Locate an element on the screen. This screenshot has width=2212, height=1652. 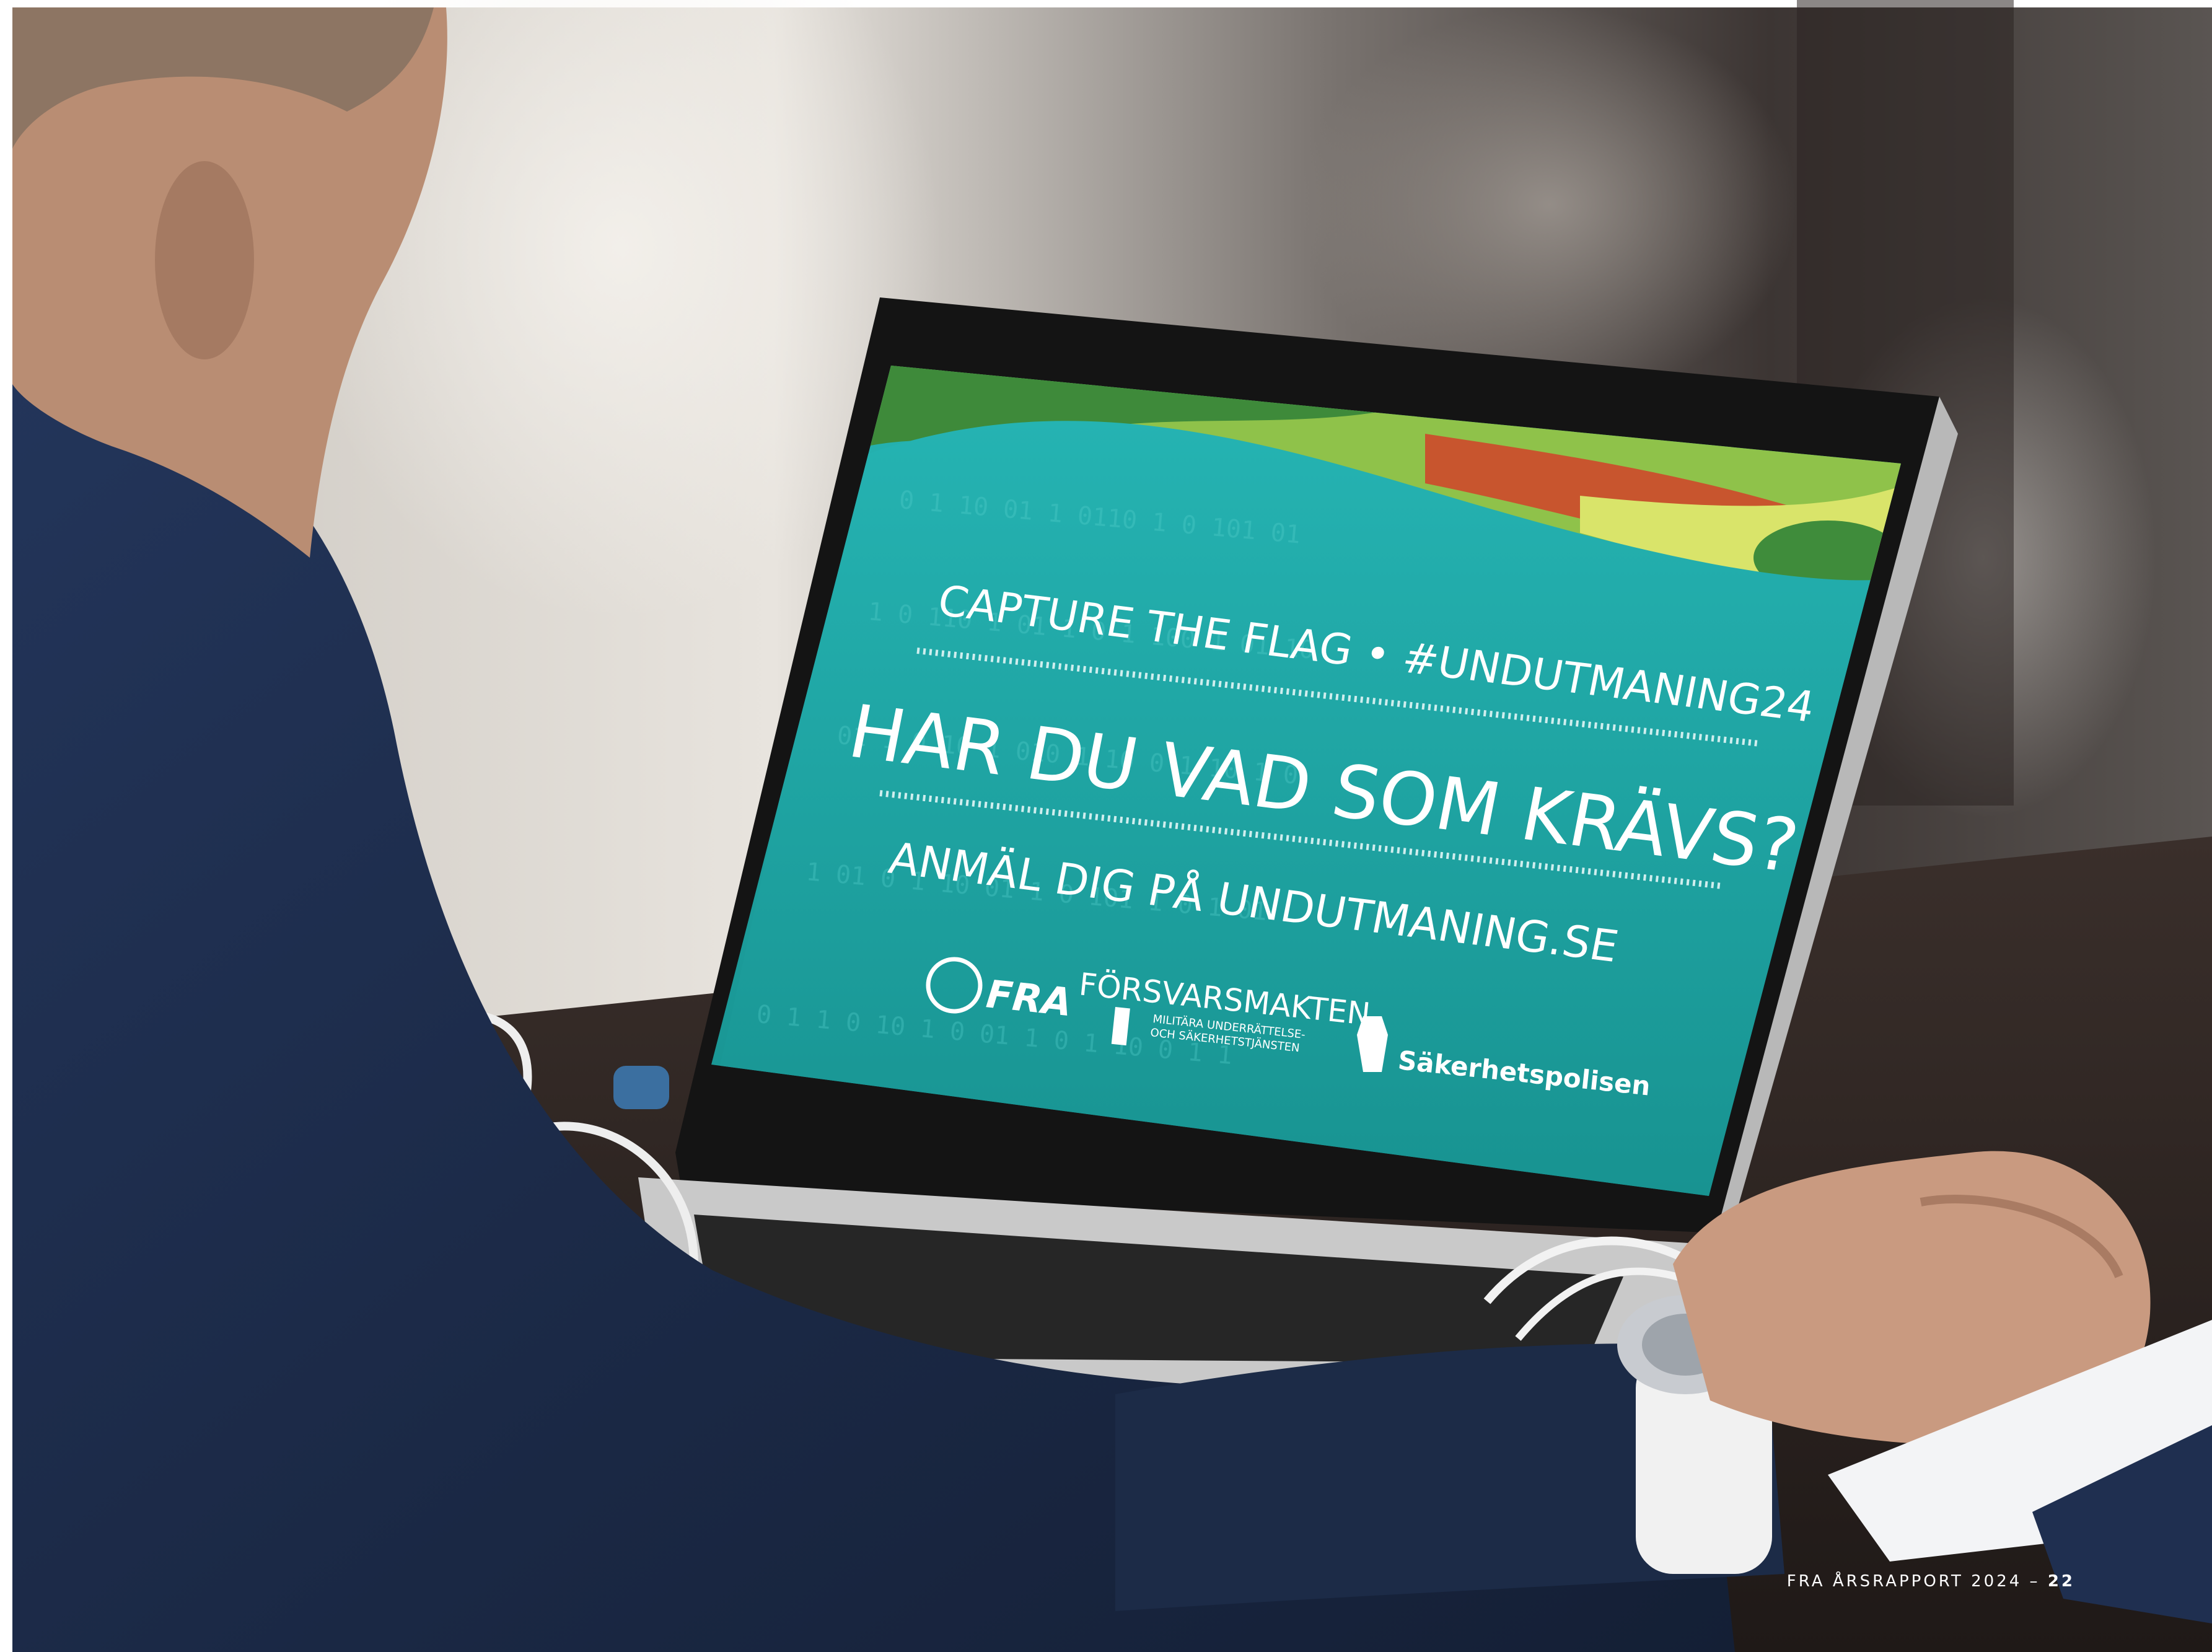
svg-text: FRA is located at coordinates (1029, 998).